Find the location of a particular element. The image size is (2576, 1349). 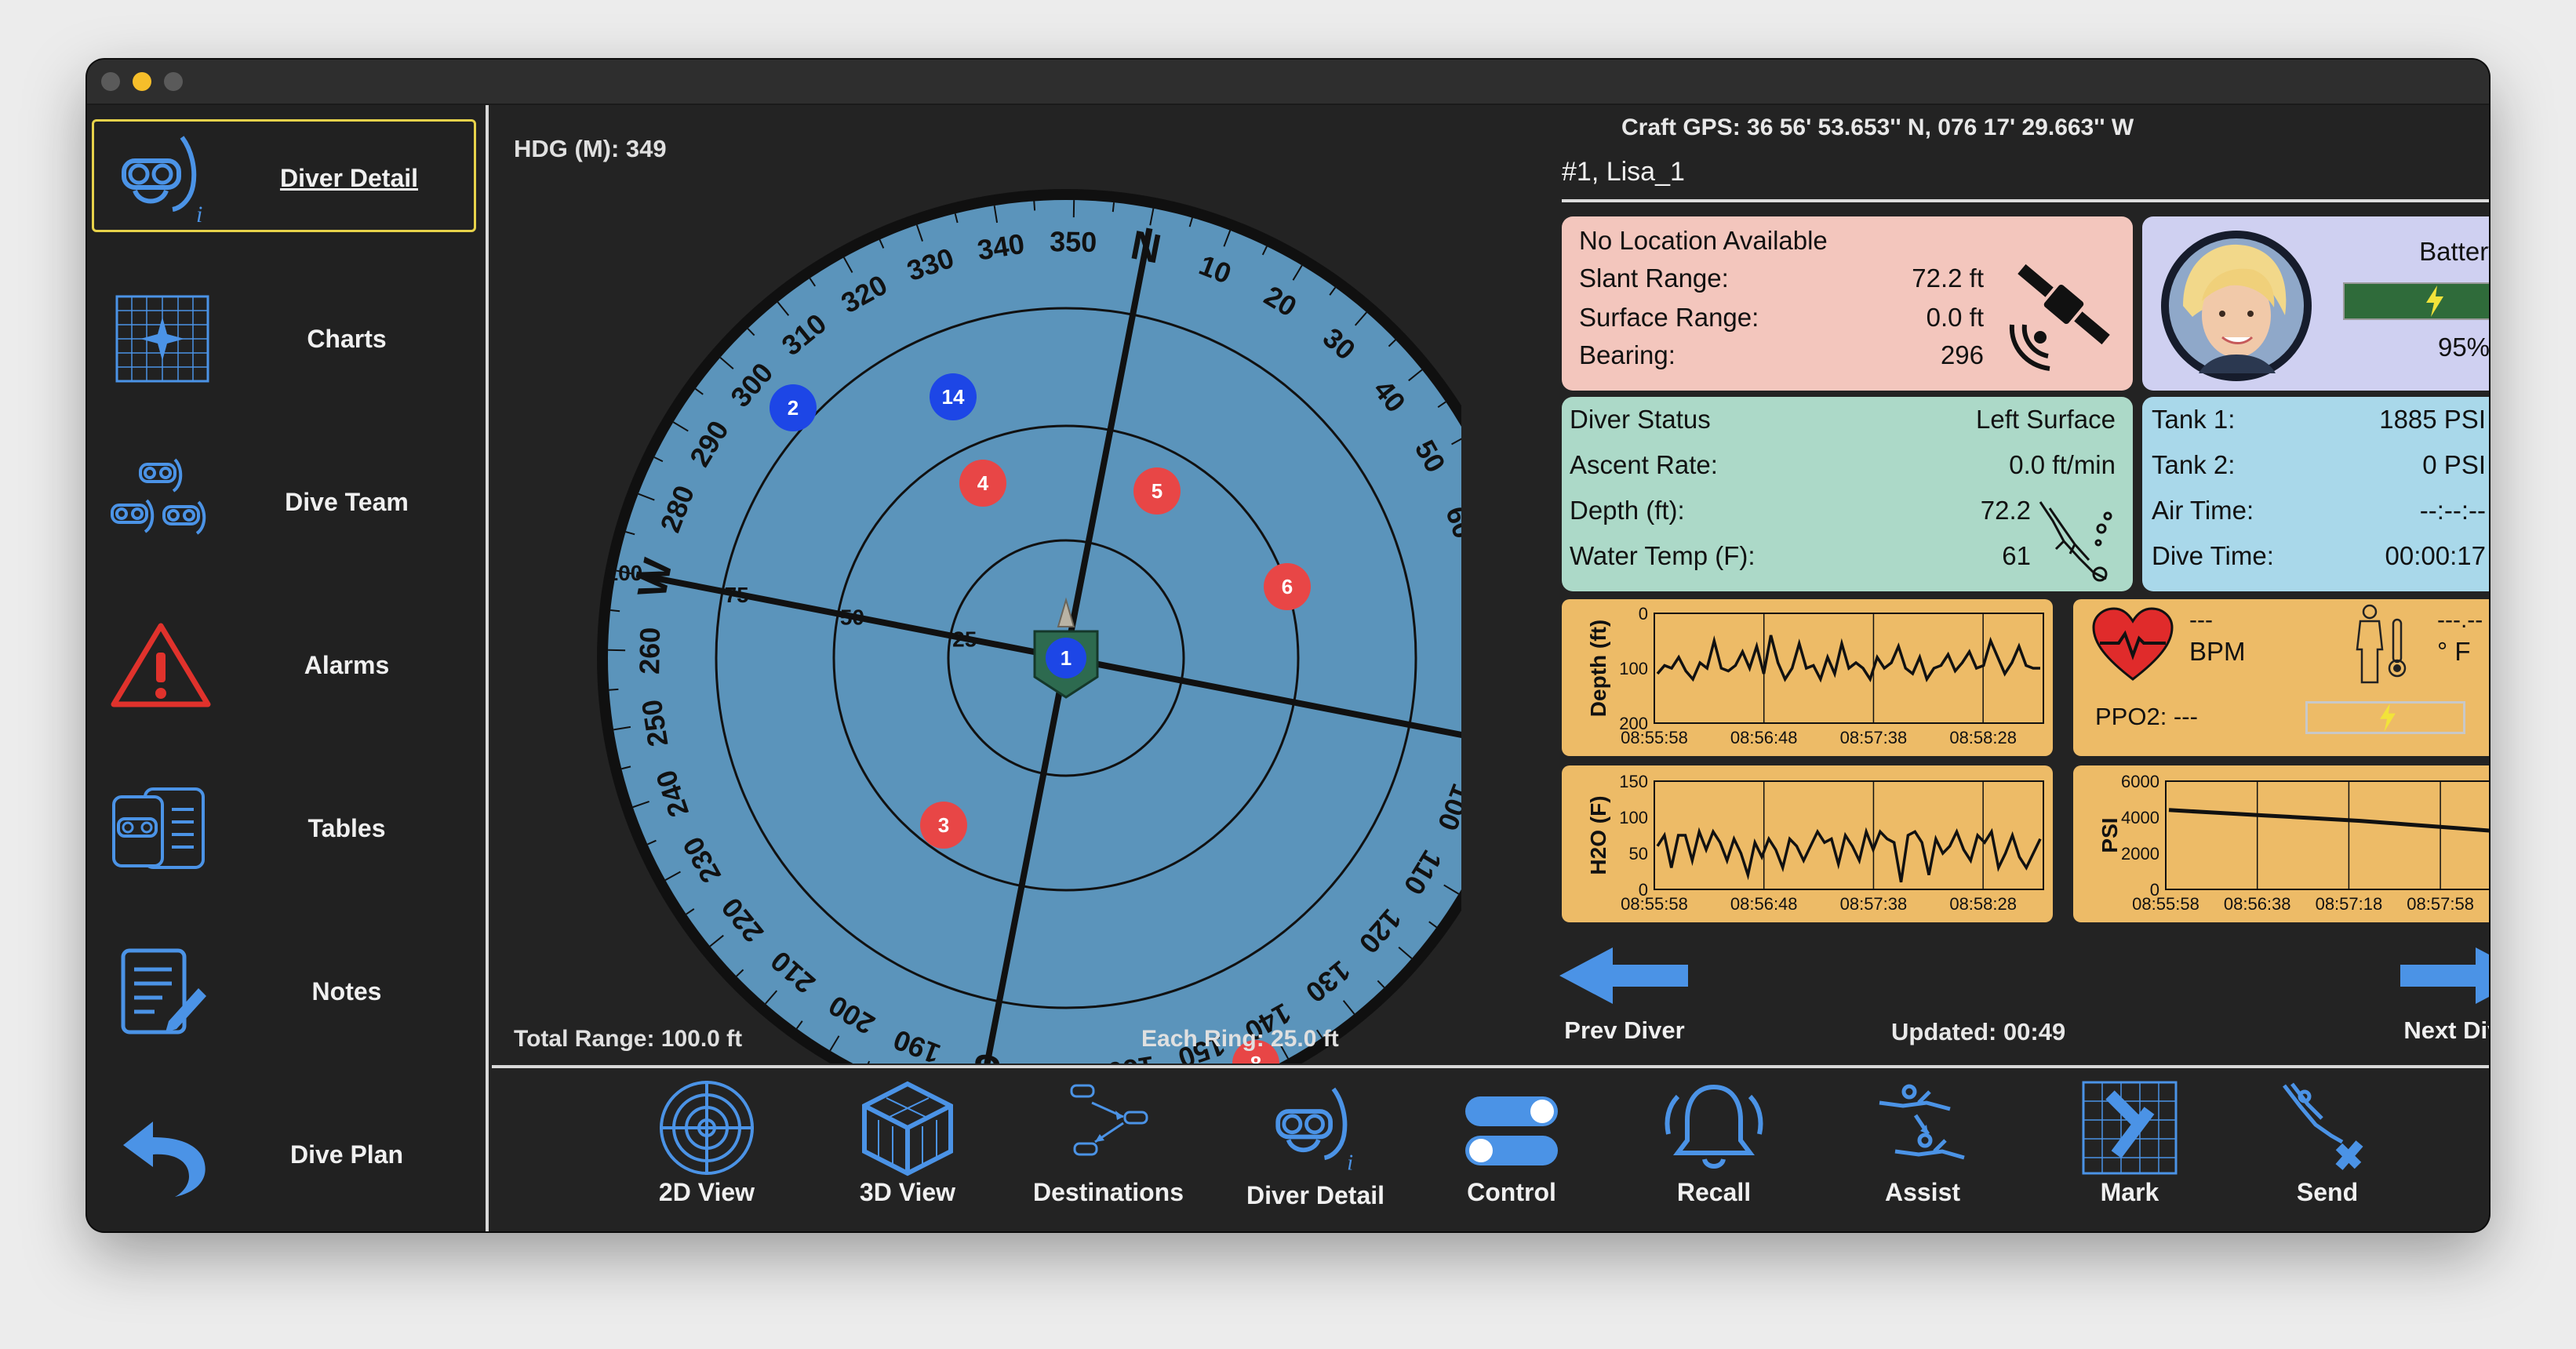

sidebar-item-label: Tables is located at coordinates (346, 828).